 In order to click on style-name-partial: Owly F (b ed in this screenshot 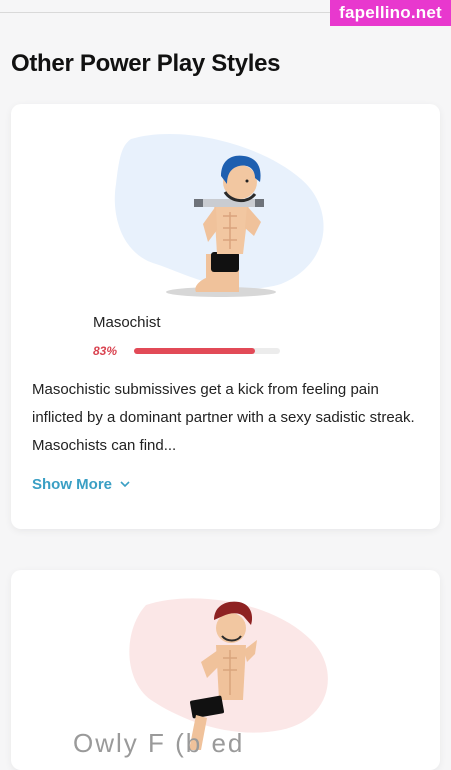, I will do `click(159, 743)`.